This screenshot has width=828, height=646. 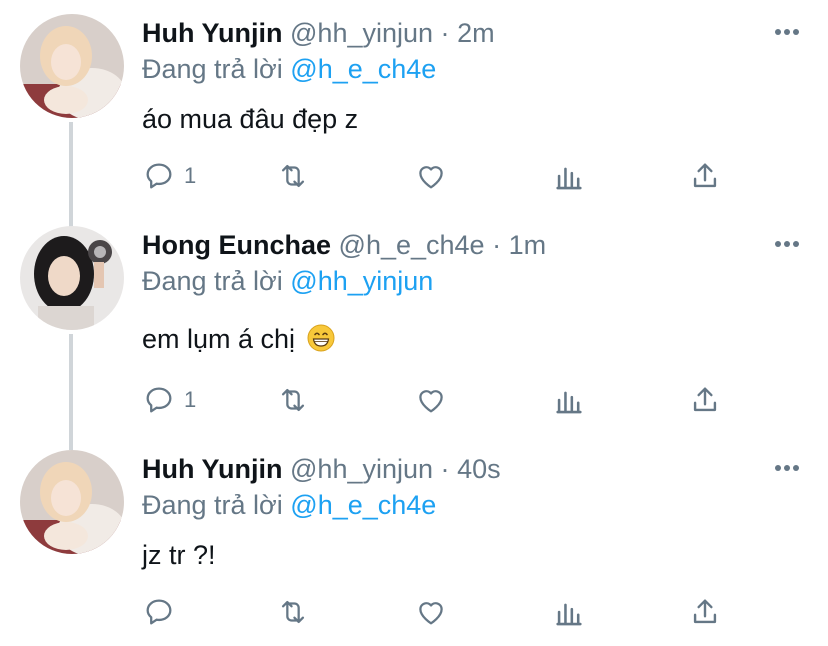 I want to click on display-name: Hong Eunchae, so click(x=236, y=245).